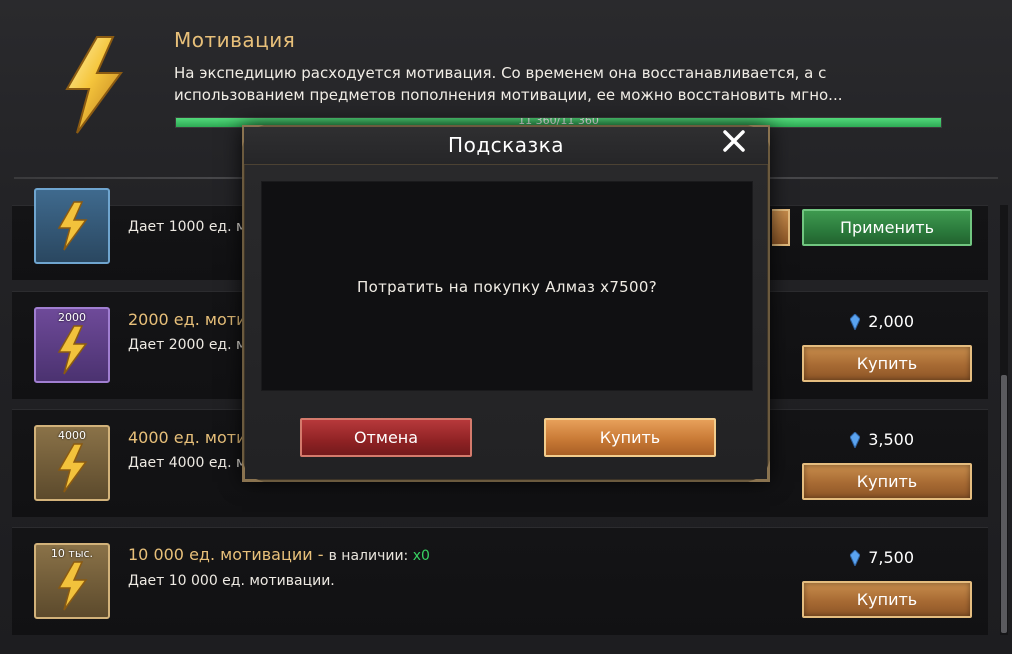 The height and width of the screenshot is (654, 1012). What do you see at coordinates (386, 437) in the screenshot?
I see `cancel-button: Отмена` at bounding box center [386, 437].